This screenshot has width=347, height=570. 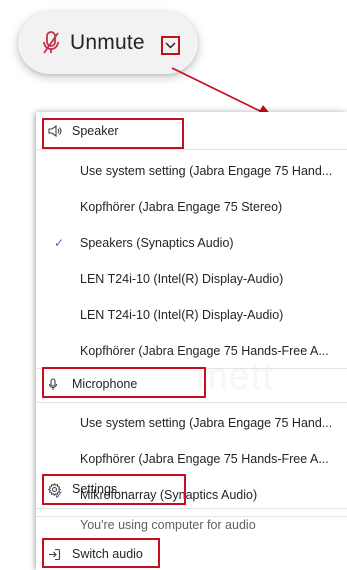 What do you see at coordinates (157, 243) in the screenshot?
I see `option-label: Speakers (Synaptics Audio)` at bounding box center [157, 243].